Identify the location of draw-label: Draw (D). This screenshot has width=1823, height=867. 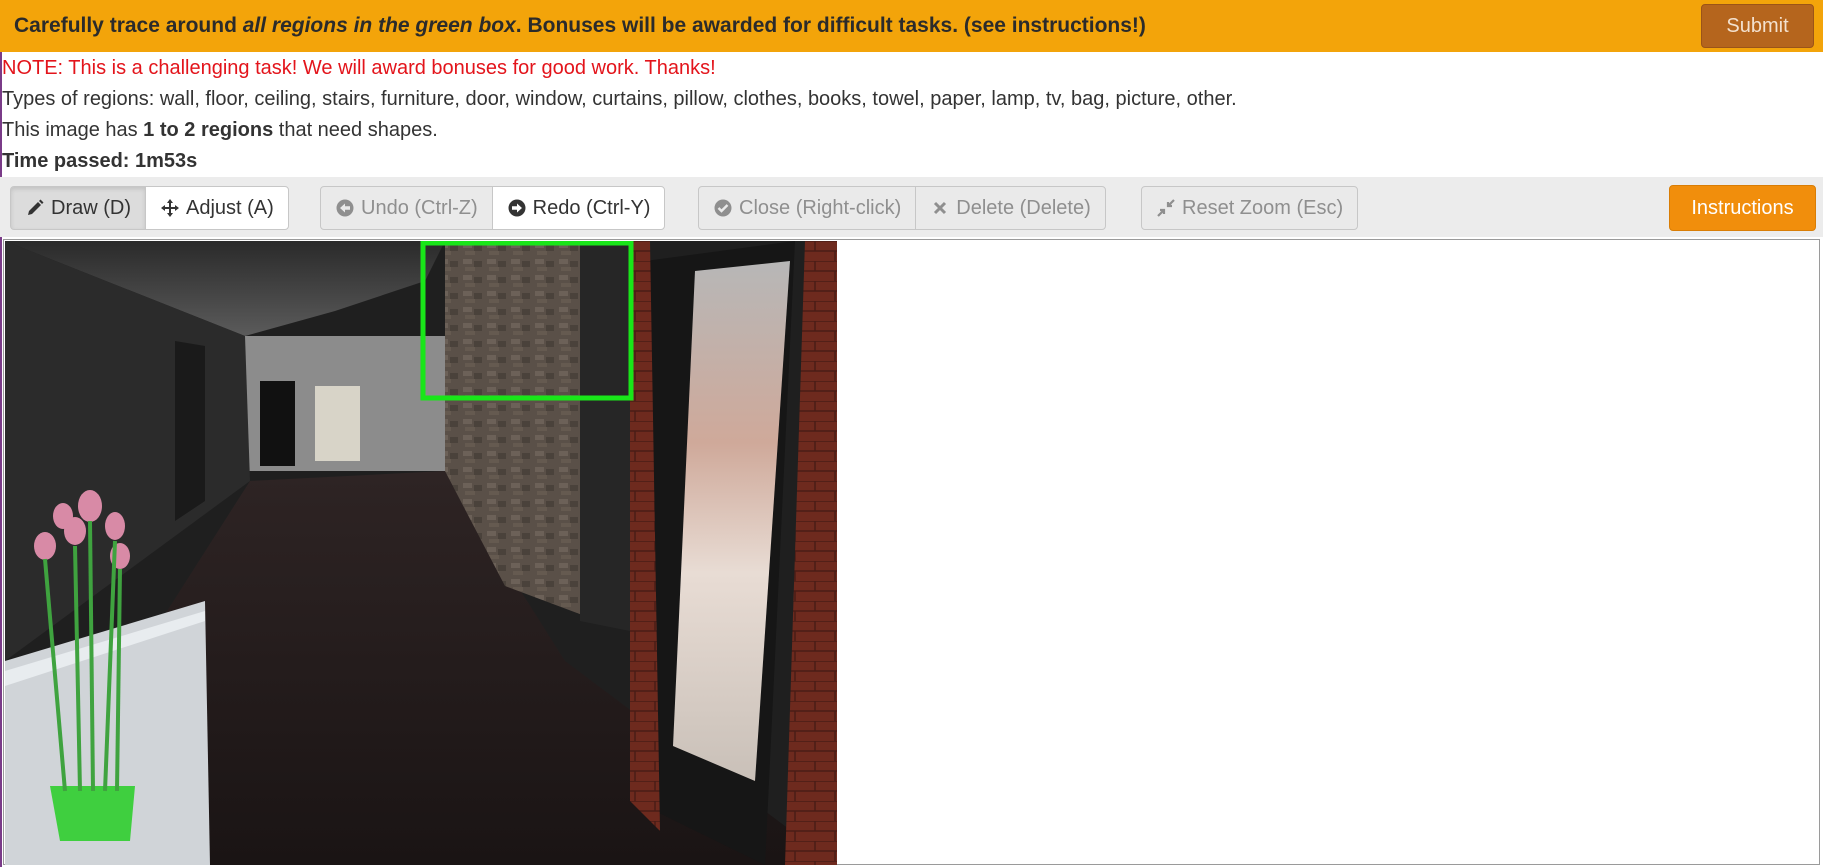
(91, 207).